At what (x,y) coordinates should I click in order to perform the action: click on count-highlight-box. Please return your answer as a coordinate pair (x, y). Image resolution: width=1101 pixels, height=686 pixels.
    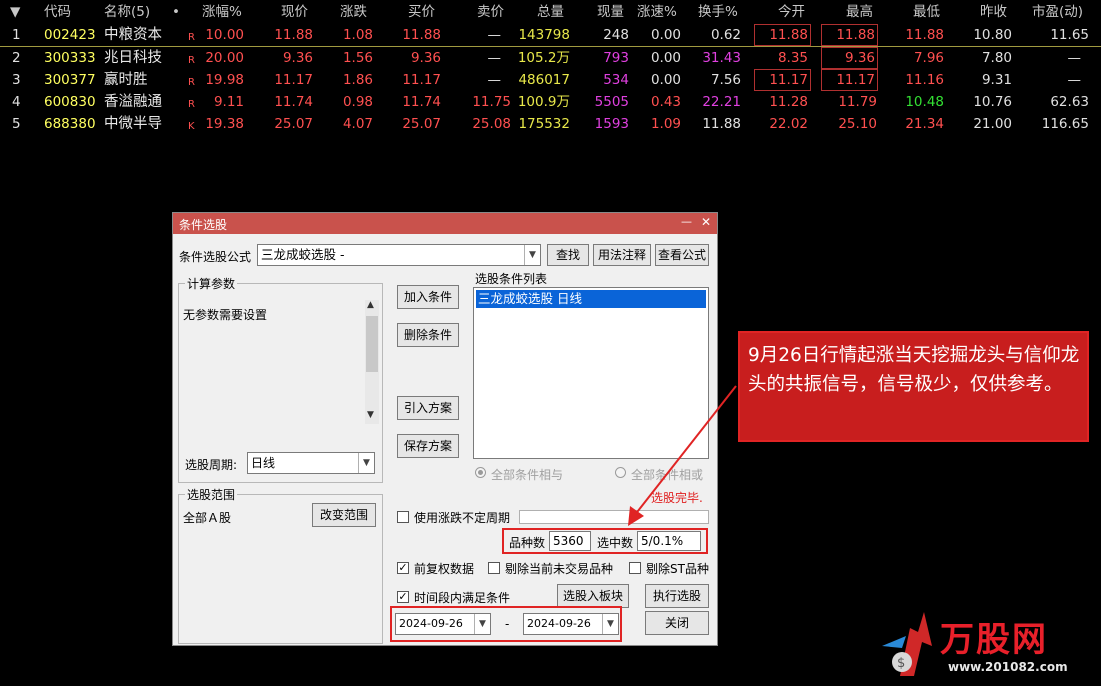
    Looking at the image, I should click on (605, 541).